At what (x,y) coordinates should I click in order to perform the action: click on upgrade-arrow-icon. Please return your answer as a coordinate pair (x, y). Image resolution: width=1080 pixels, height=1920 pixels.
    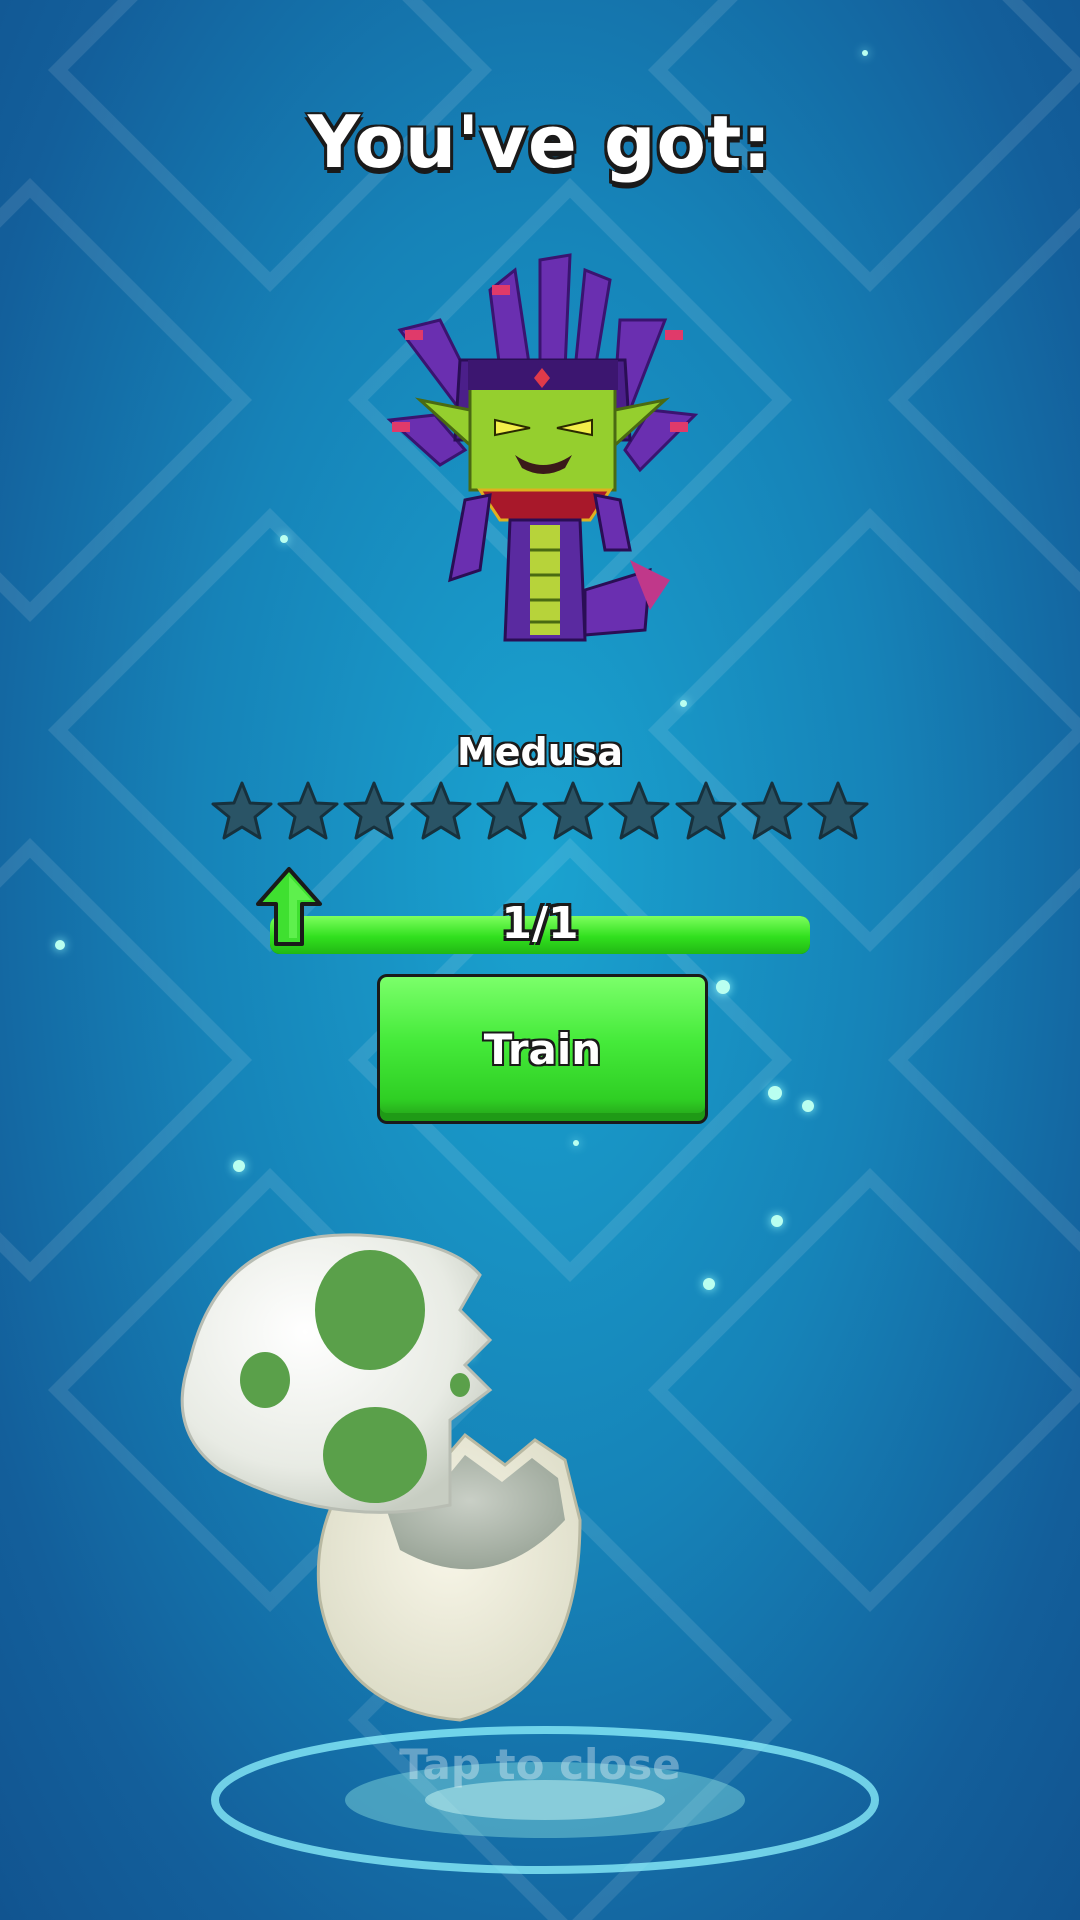
    Looking at the image, I should click on (289, 906).